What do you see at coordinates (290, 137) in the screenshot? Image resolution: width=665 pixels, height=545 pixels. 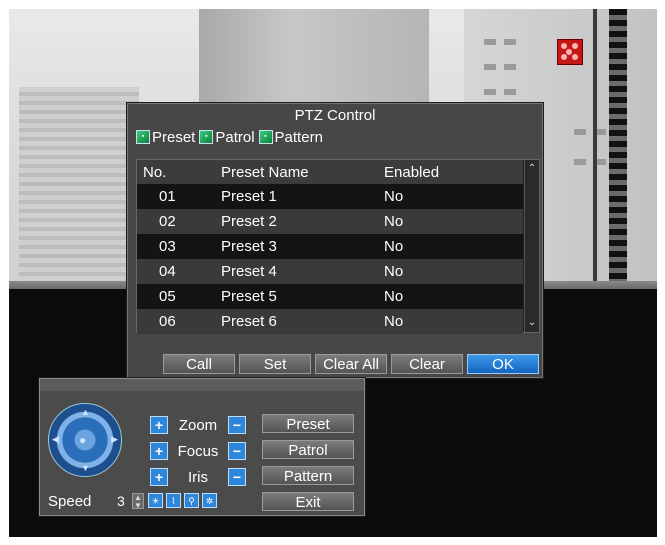 I see `tab-pattern: ▪ Pattern` at bounding box center [290, 137].